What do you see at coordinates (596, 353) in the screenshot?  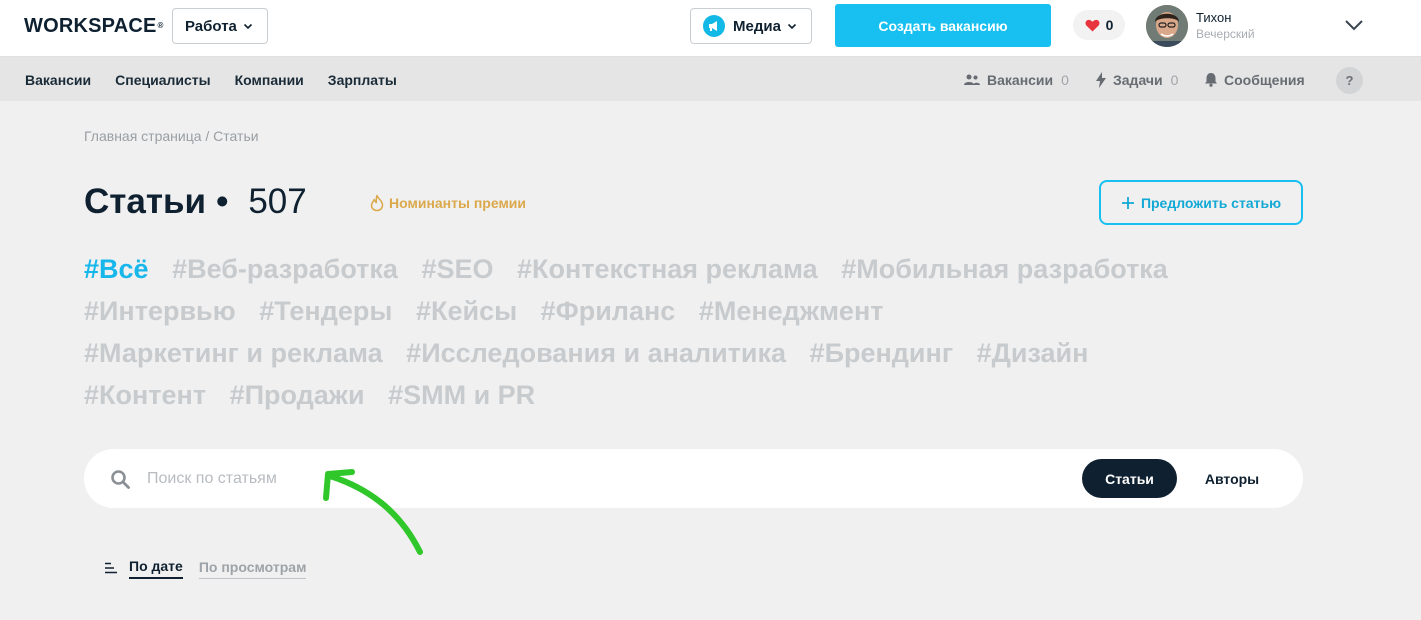 I see `tag-item: #Исследования и аналитика` at bounding box center [596, 353].